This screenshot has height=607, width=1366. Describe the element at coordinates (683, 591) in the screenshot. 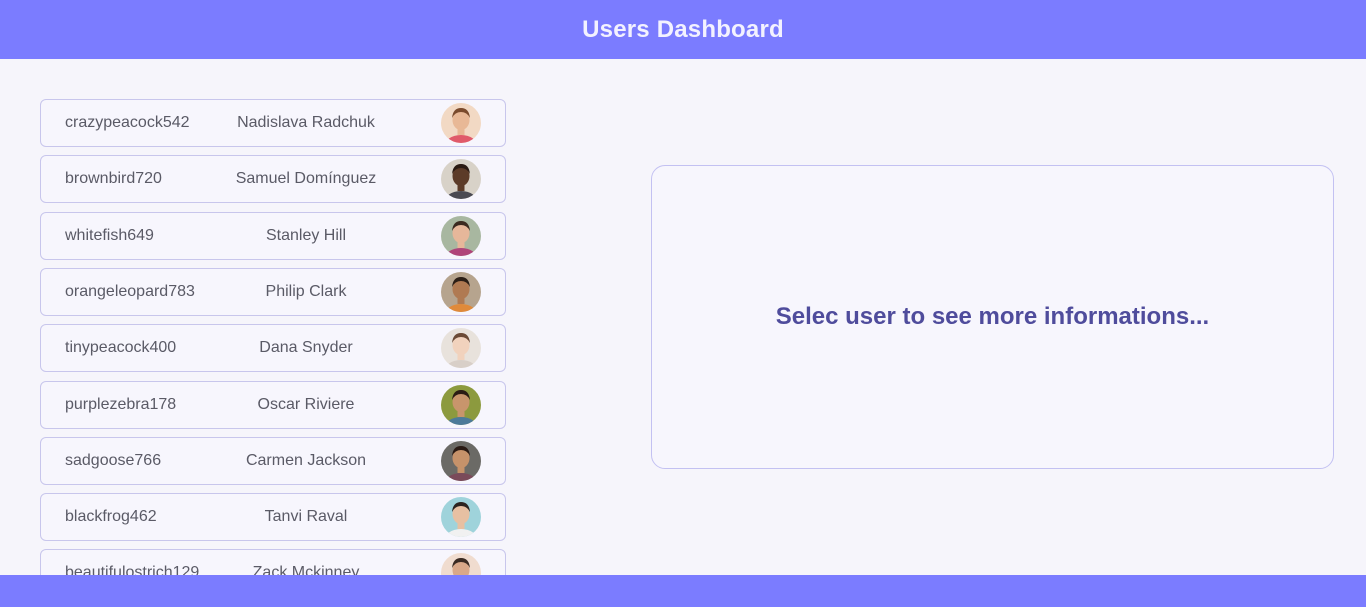

I see `bottom-footer-bar` at that location.